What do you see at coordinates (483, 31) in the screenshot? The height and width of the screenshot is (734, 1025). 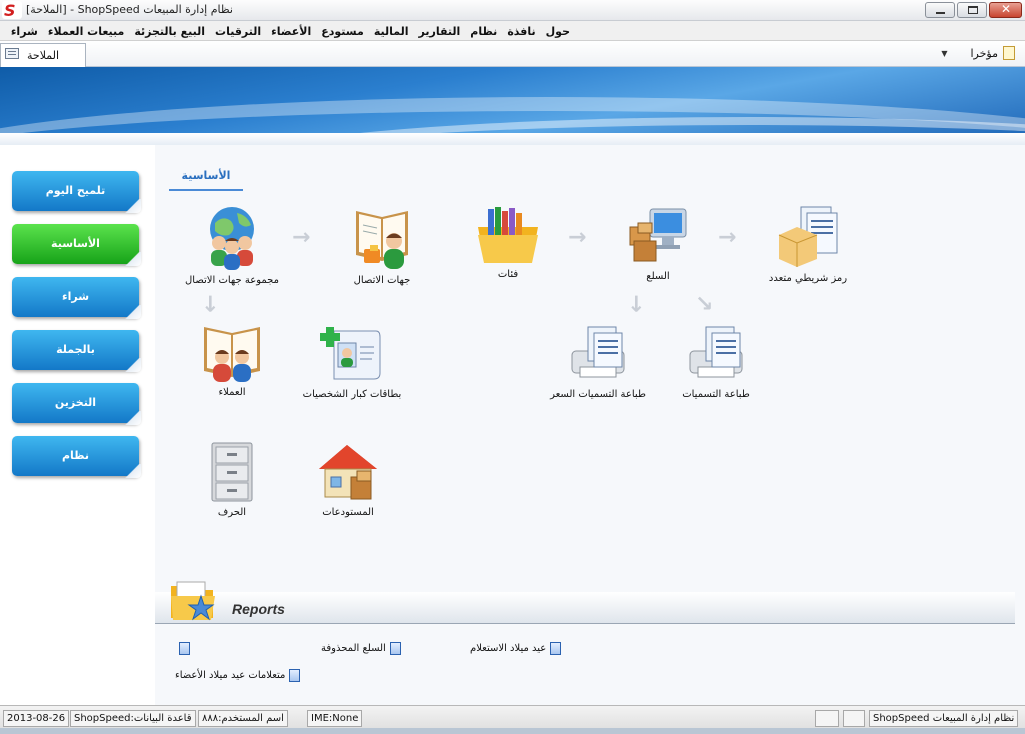 I see `menu-item: نظام` at bounding box center [483, 31].